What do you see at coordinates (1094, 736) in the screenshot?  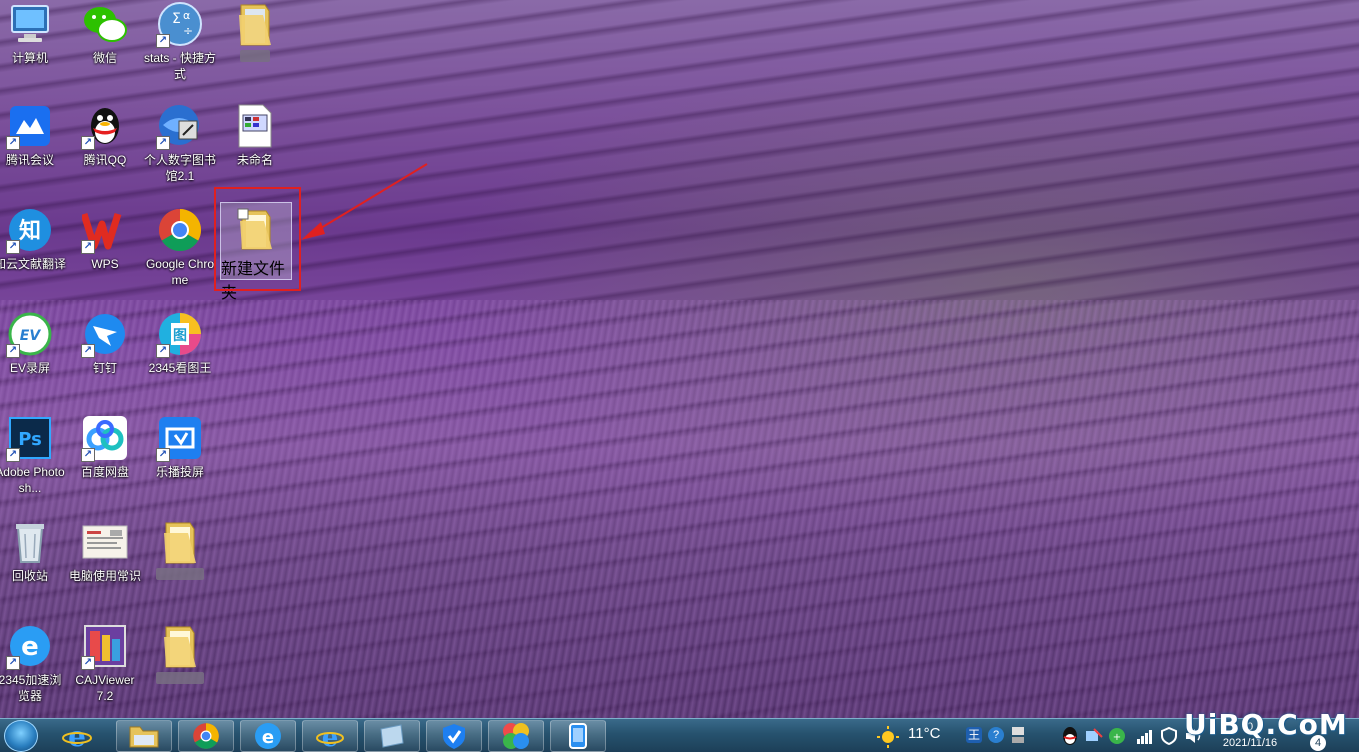 I see `network-tray-icon` at bounding box center [1094, 736].